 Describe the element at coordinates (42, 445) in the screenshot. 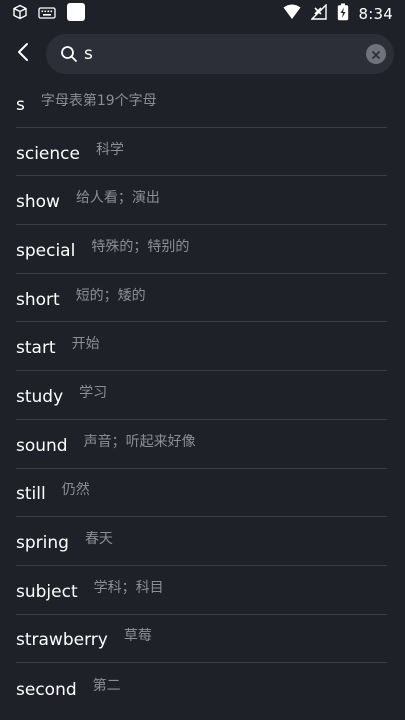

I see `word-english: sound` at that location.